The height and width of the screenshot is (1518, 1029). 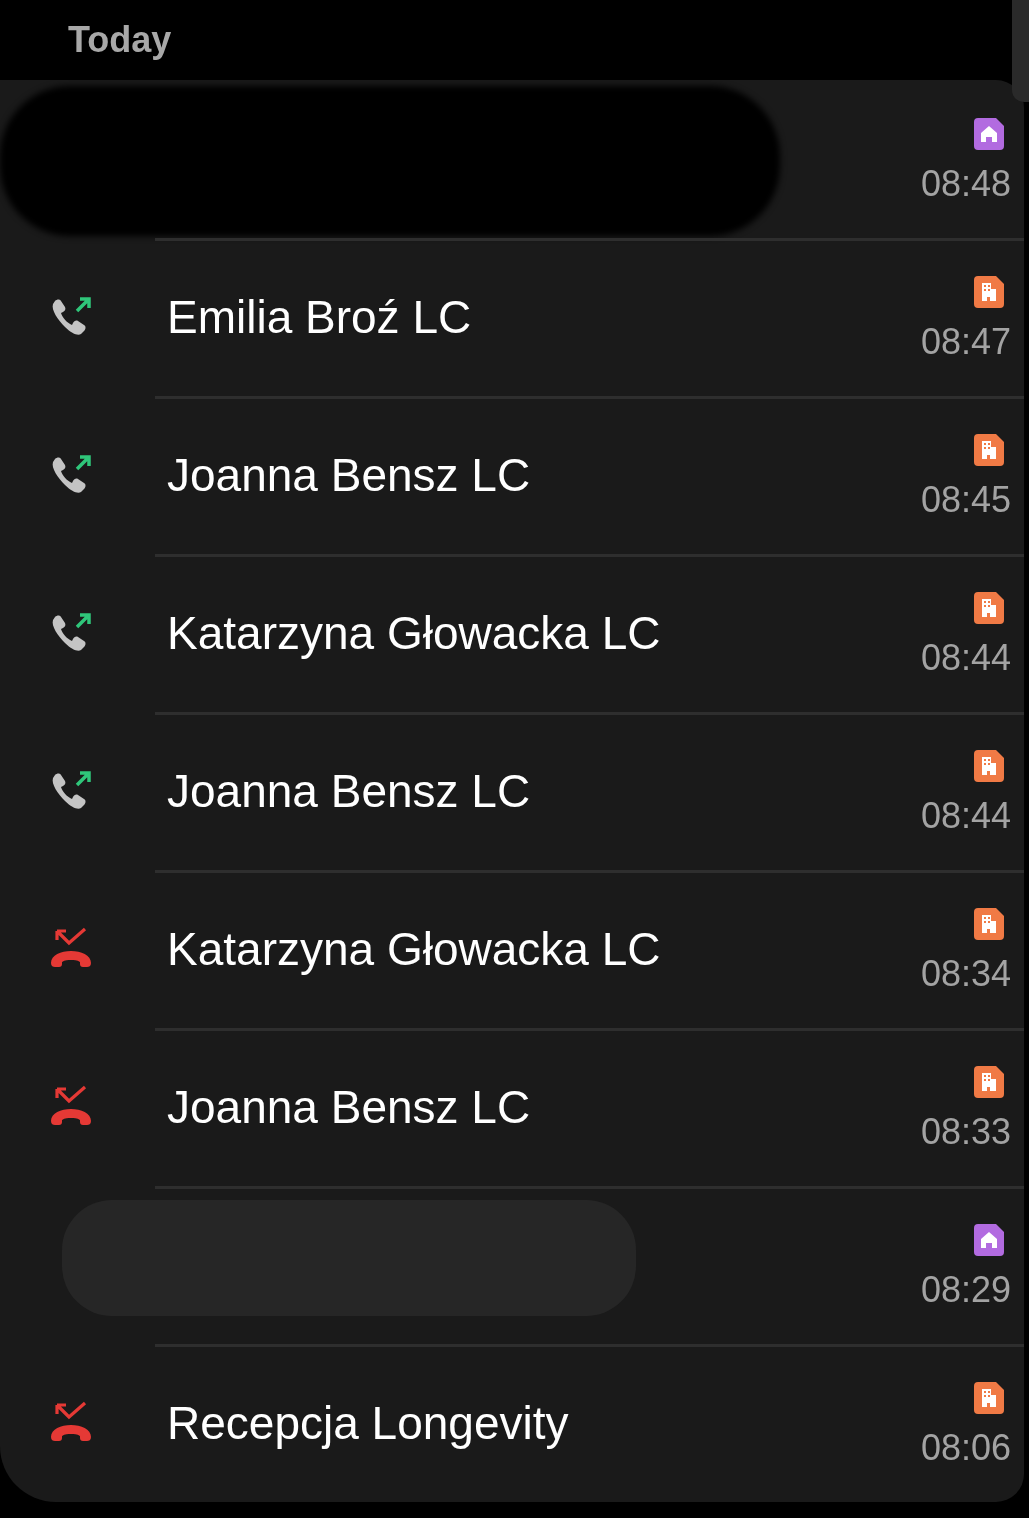 I want to click on call-time: 08:48, so click(x=965, y=184).